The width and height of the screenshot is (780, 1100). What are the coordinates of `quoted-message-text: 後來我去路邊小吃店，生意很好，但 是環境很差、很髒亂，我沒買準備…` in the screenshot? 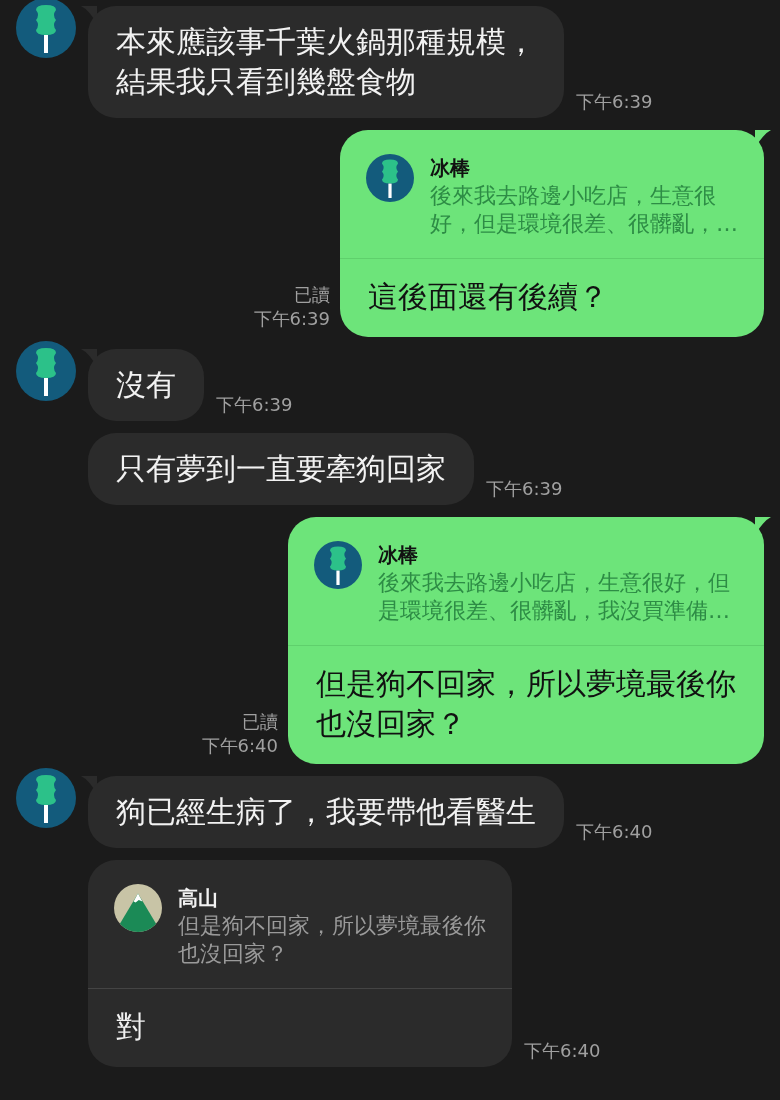 It's located at (554, 597).